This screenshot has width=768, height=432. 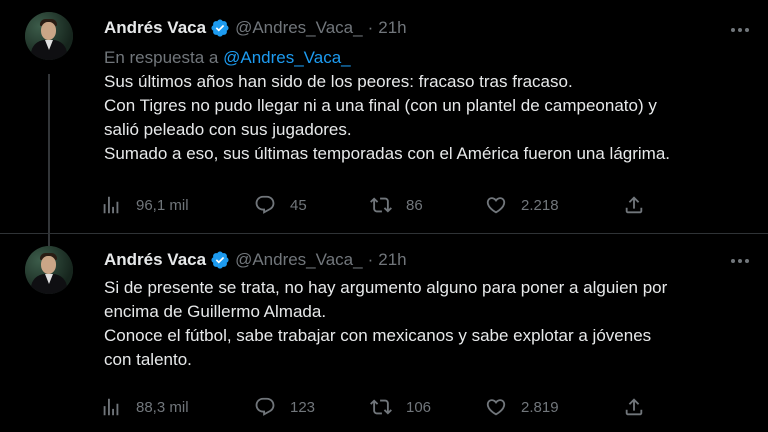 What do you see at coordinates (215, 311) in the screenshot?
I see `tweet-text-line: encima de Guillermo Almada.` at bounding box center [215, 311].